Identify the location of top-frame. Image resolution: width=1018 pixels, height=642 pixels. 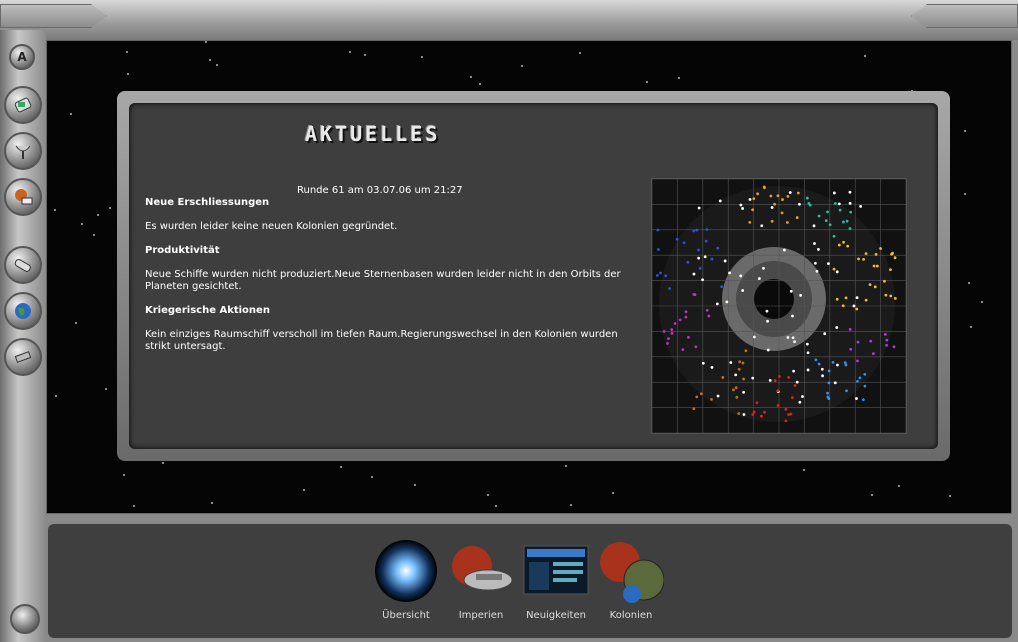
(509, 20).